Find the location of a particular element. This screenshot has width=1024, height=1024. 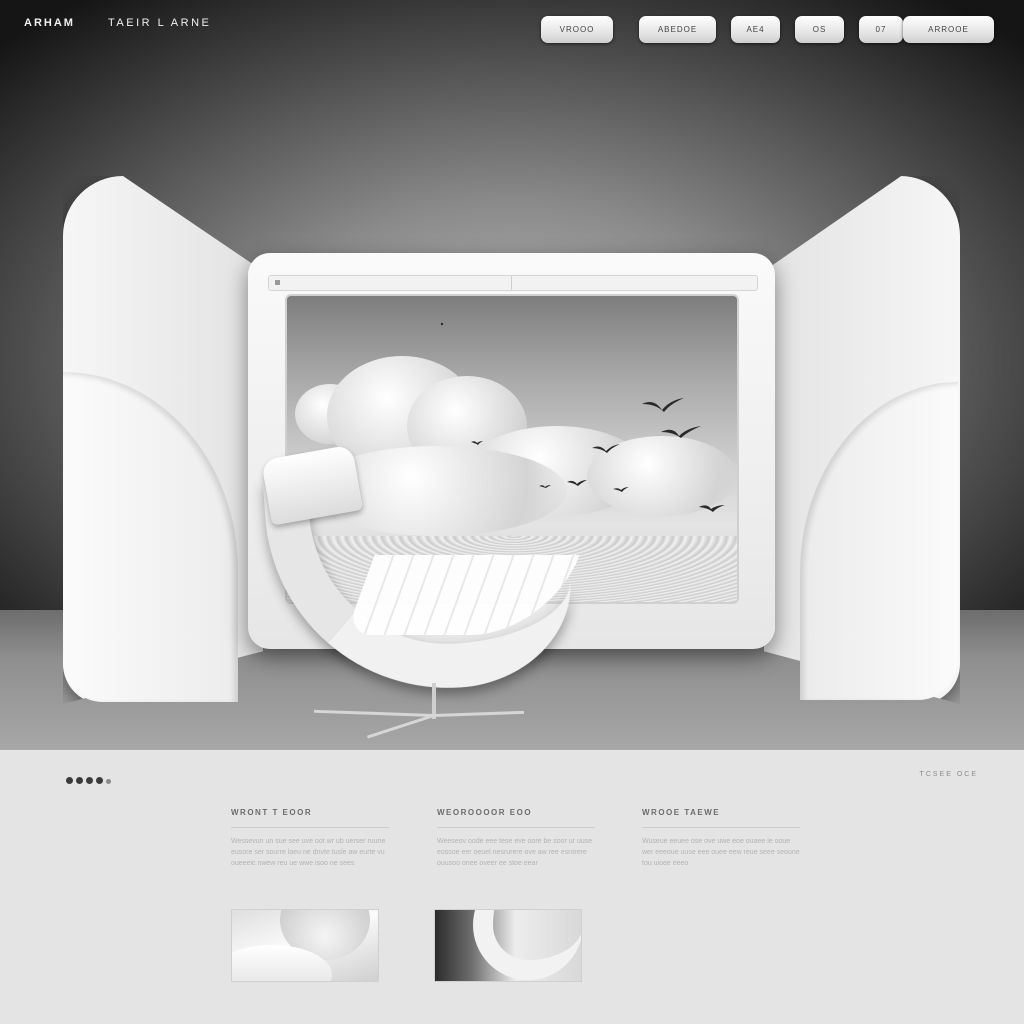

more-link: TCSEE OCE is located at coordinates (949, 774).